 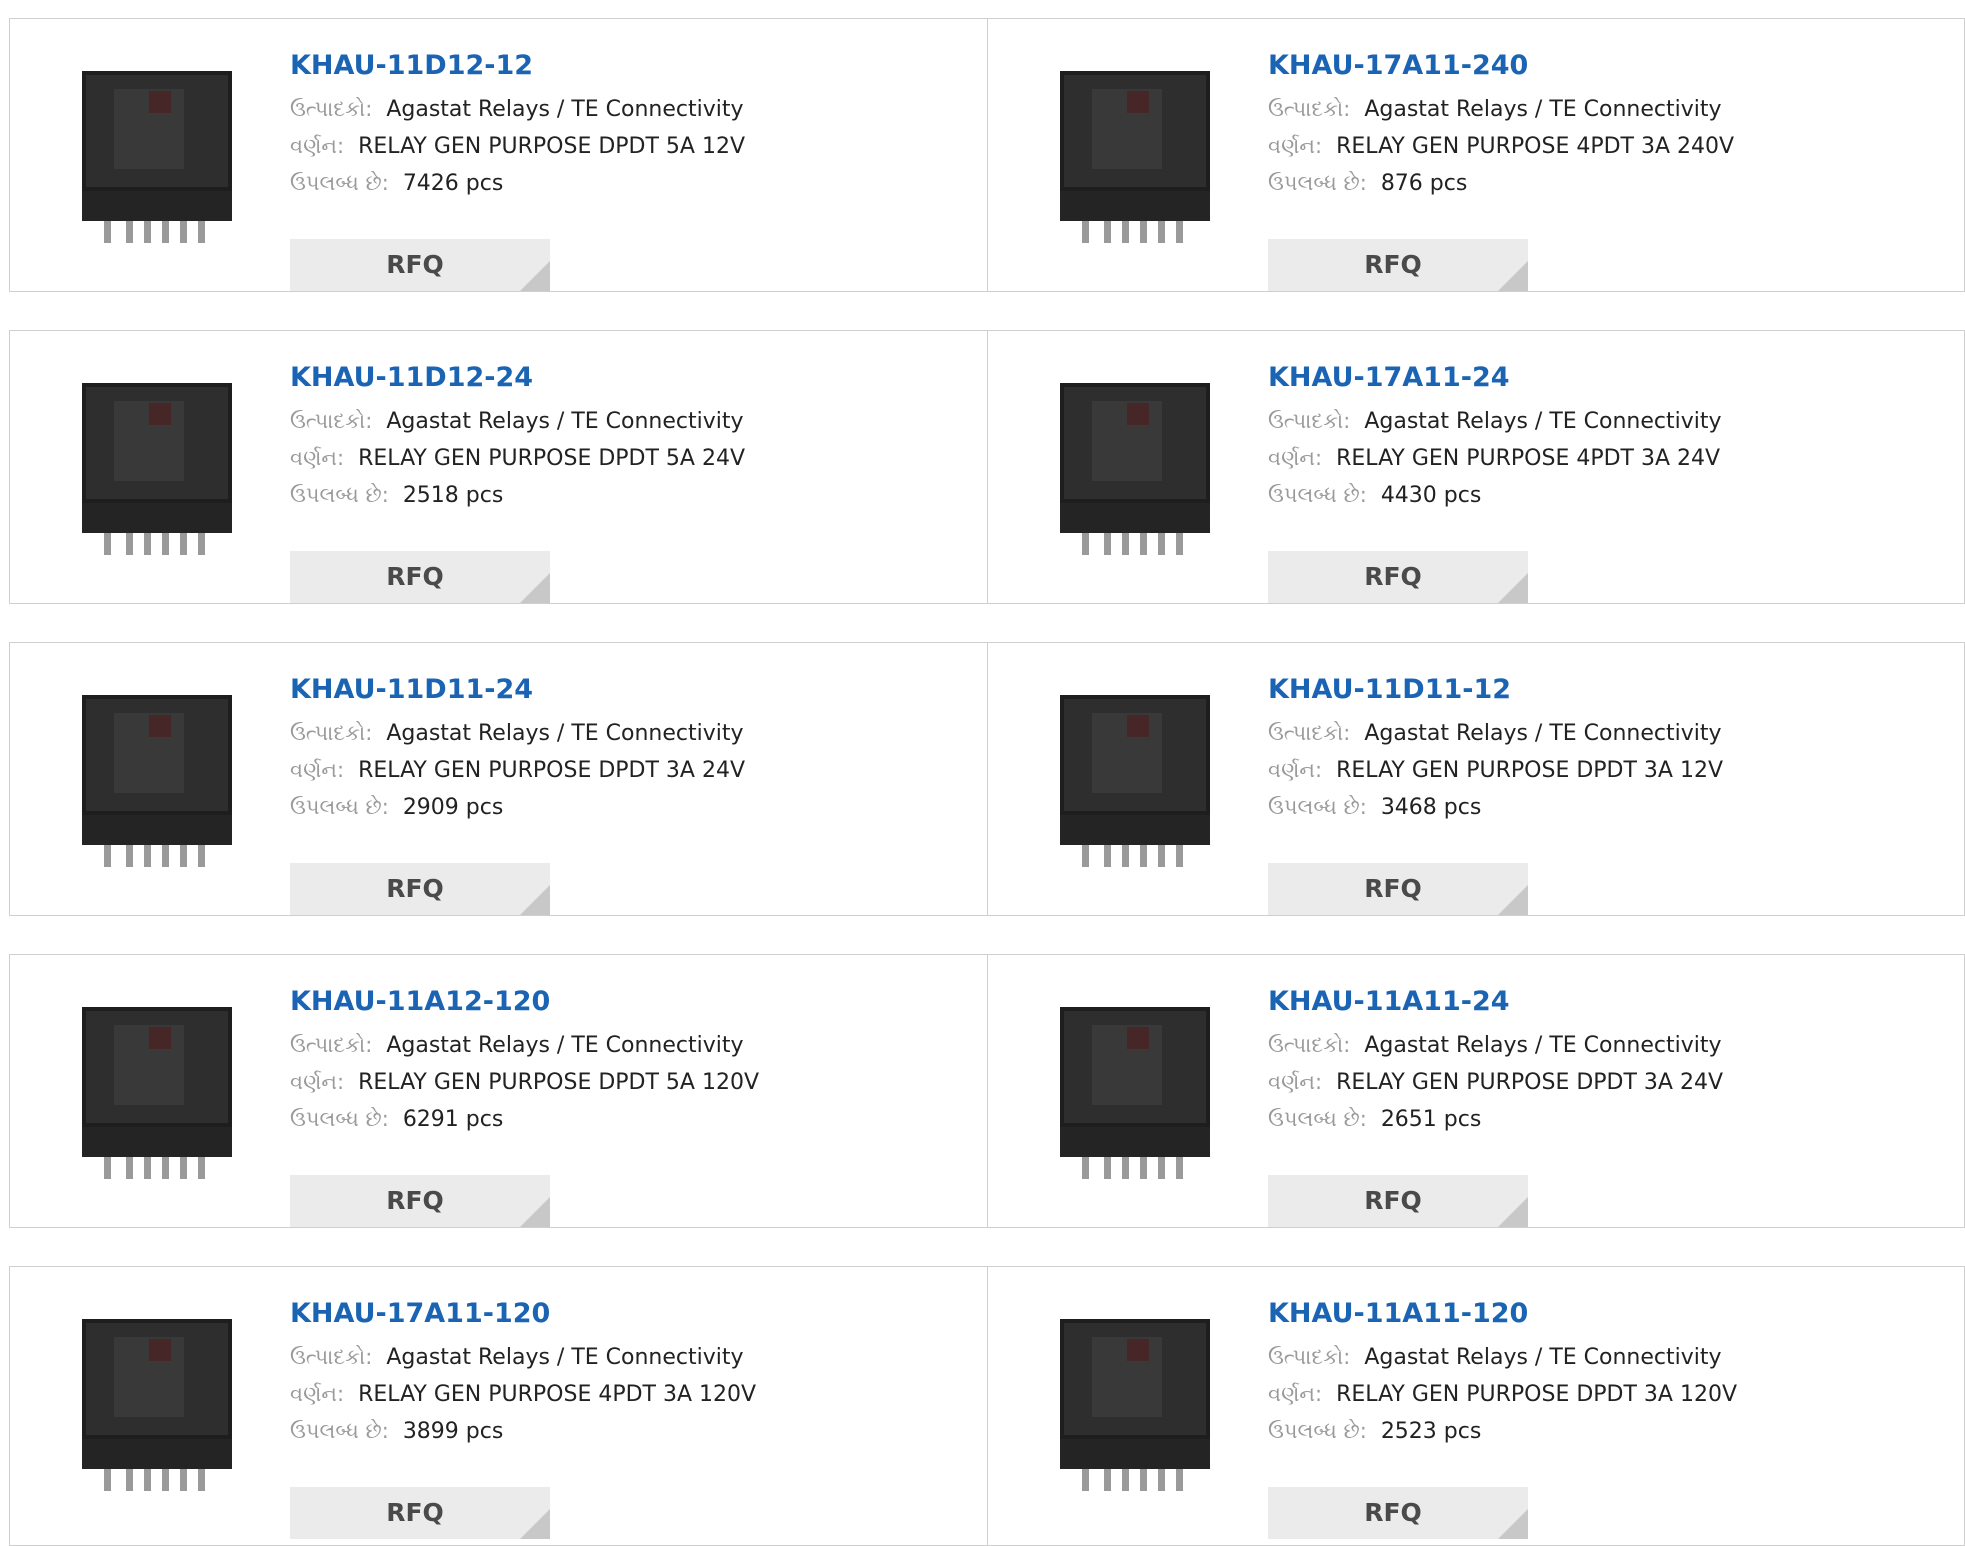 What do you see at coordinates (610, 1314) in the screenshot?
I see `product-part-link: KHAU-17A11-120` at bounding box center [610, 1314].